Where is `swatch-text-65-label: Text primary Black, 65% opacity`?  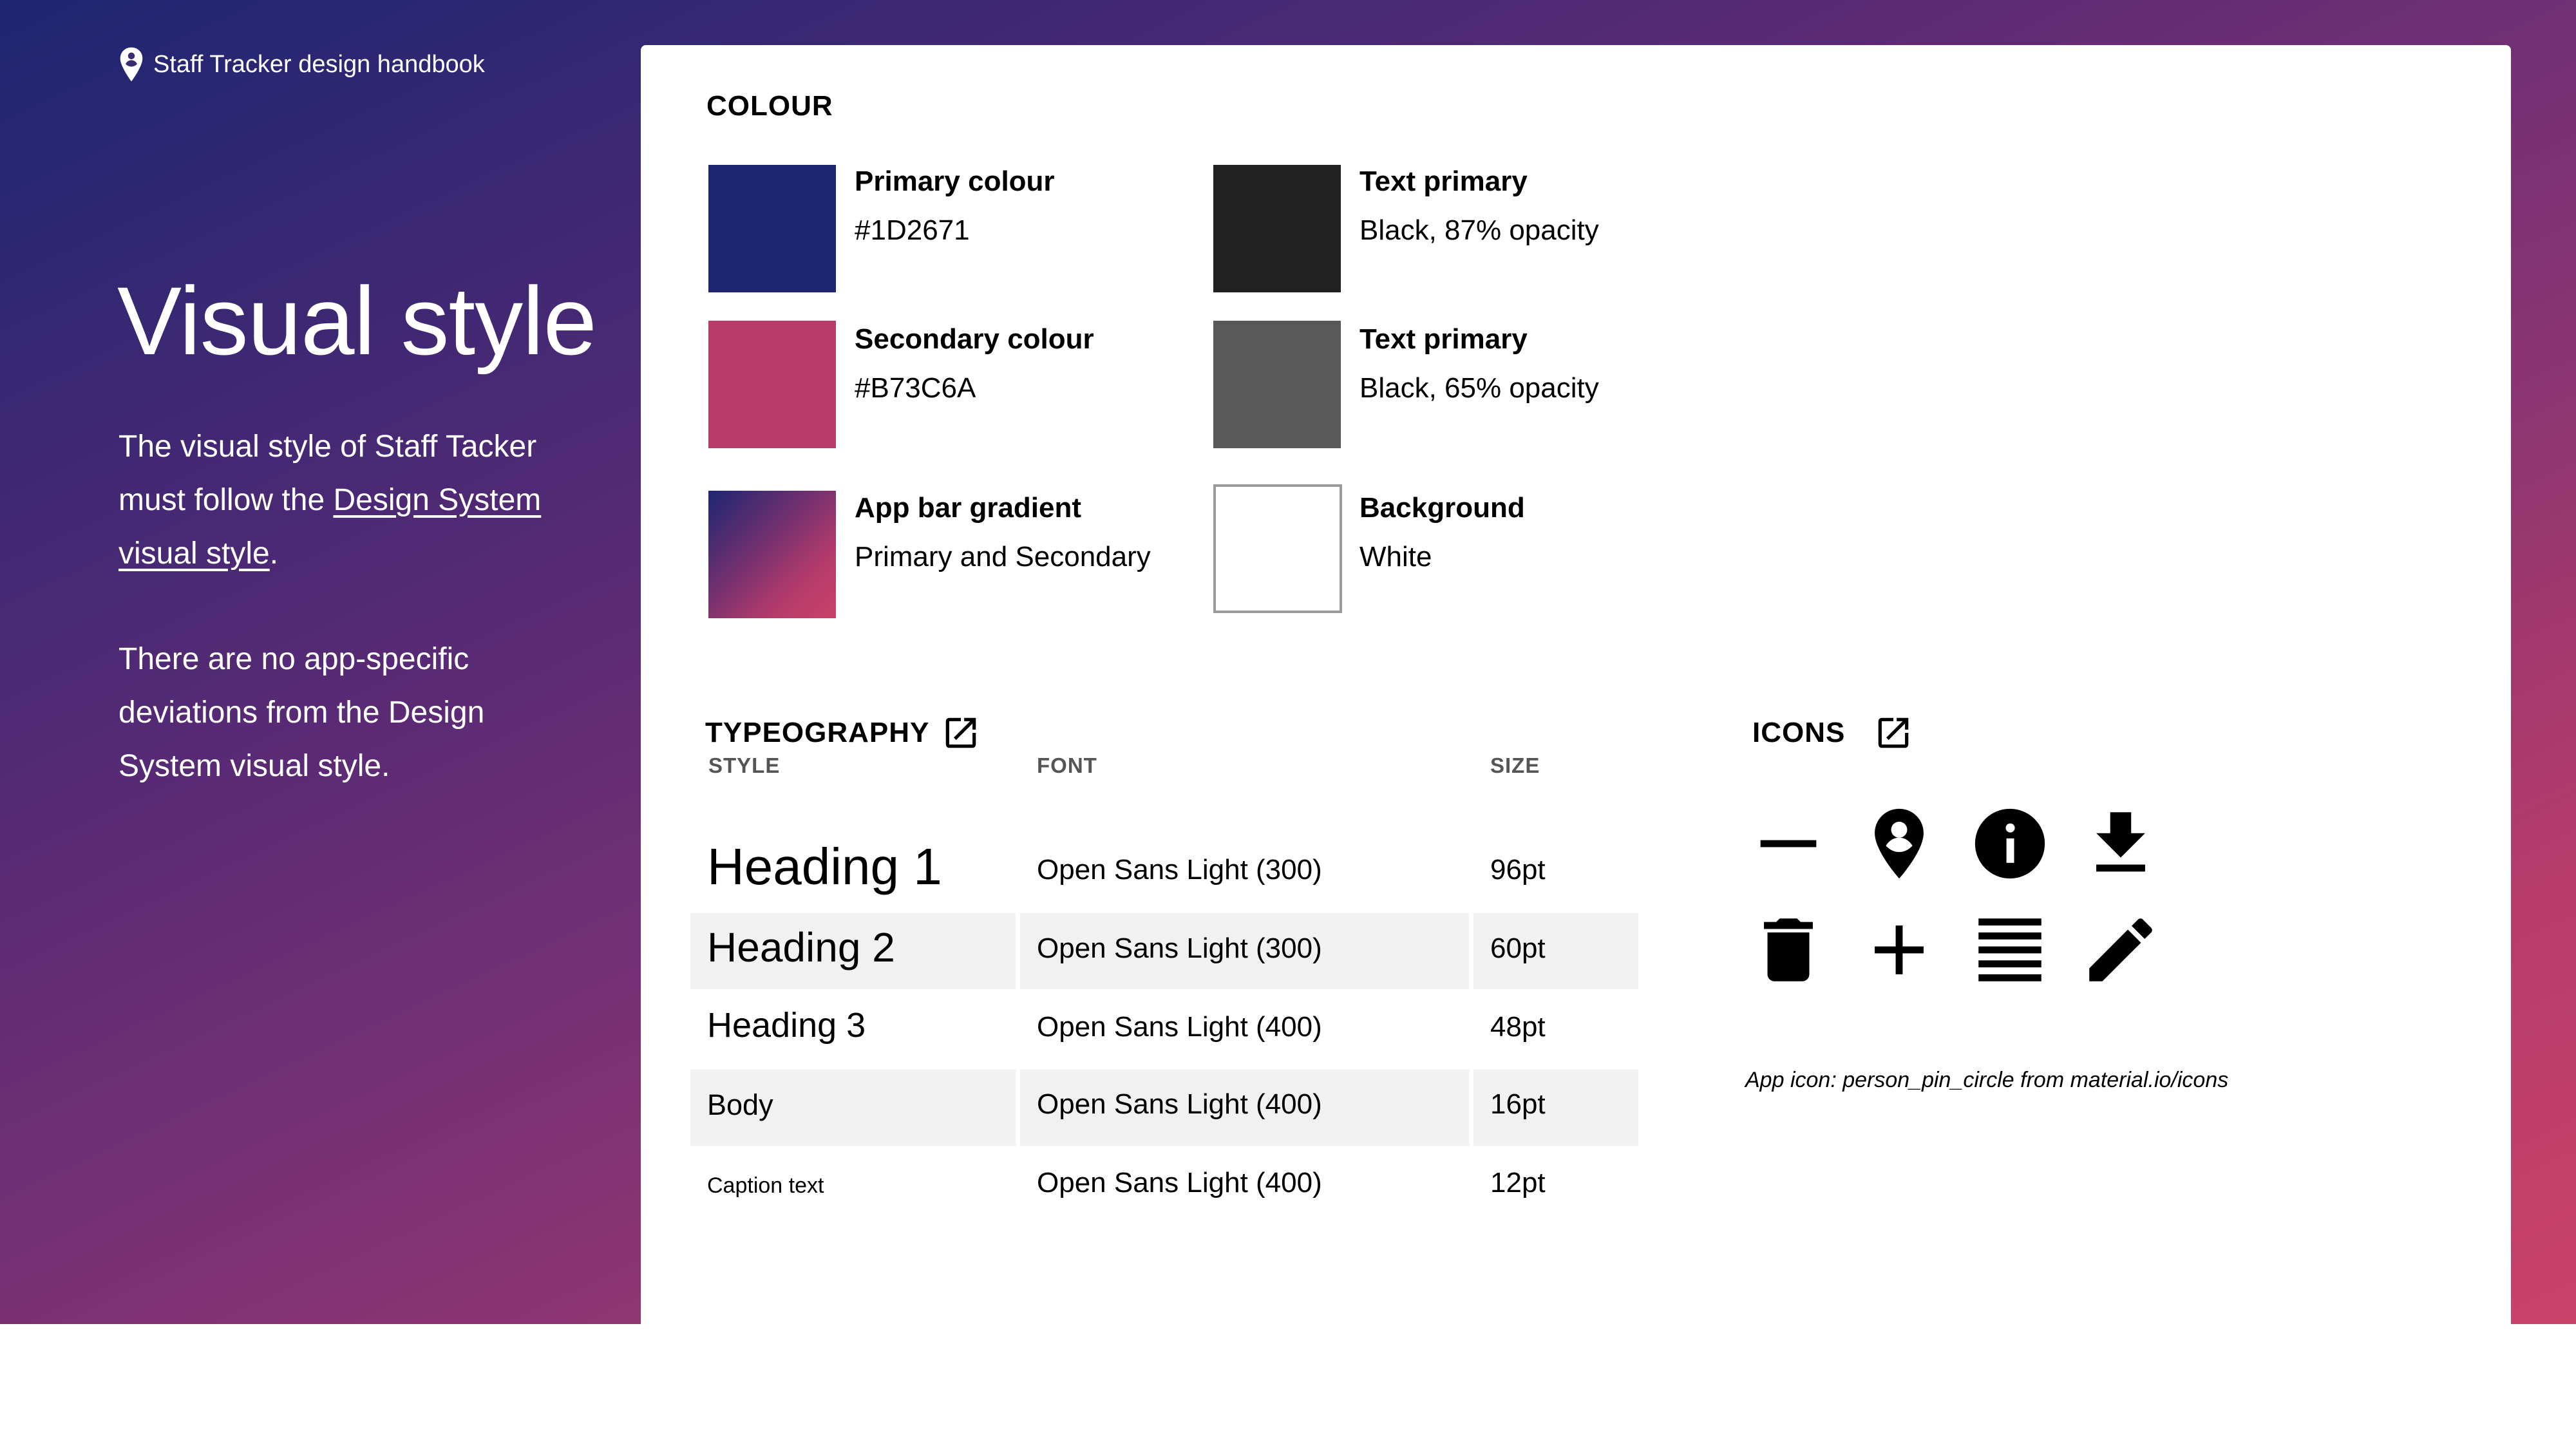 swatch-text-65-label: Text primary Black, 65% opacity is located at coordinates (1479, 364).